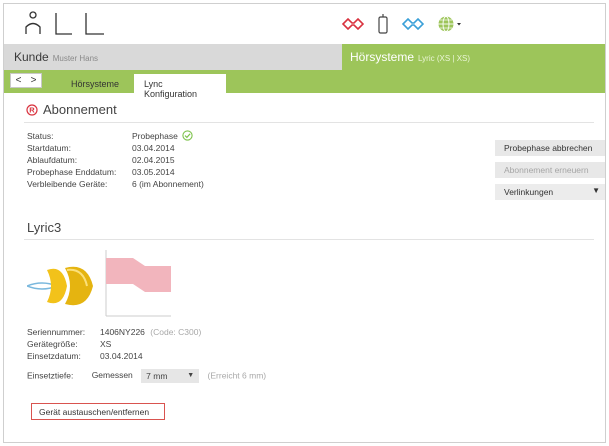 The height and width of the screenshot is (446, 609). What do you see at coordinates (382, 57) in the screenshot?
I see `hearing-systems-label: Hörsysteme` at bounding box center [382, 57].